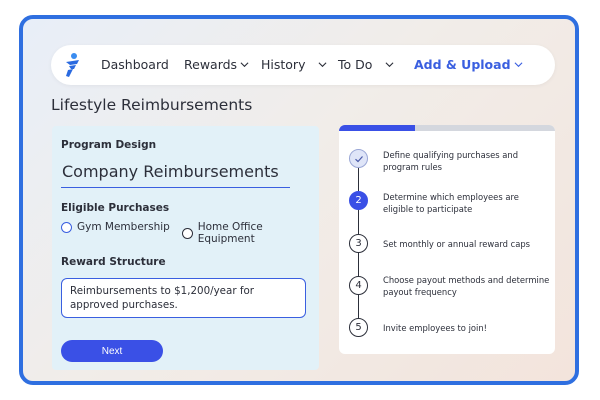  What do you see at coordinates (358, 327) in the screenshot?
I see `step-5-circle: 5` at bounding box center [358, 327].